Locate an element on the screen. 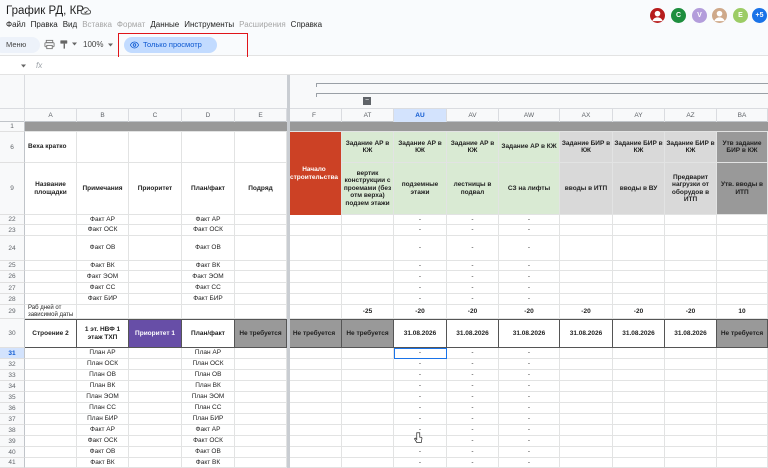 The height and width of the screenshot is (468, 768). table-cell: Факт ВК is located at coordinates (208, 266).